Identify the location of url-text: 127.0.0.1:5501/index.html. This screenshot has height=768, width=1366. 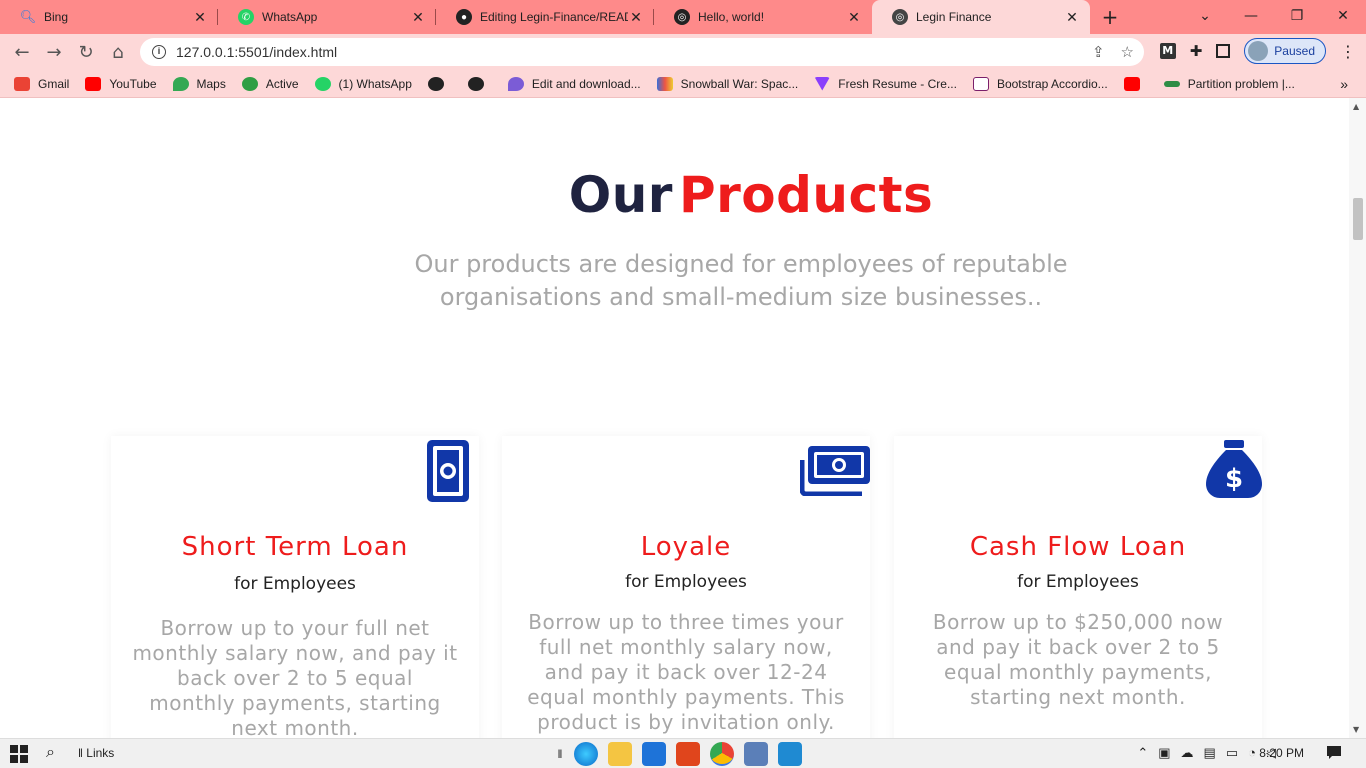
(256, 52).